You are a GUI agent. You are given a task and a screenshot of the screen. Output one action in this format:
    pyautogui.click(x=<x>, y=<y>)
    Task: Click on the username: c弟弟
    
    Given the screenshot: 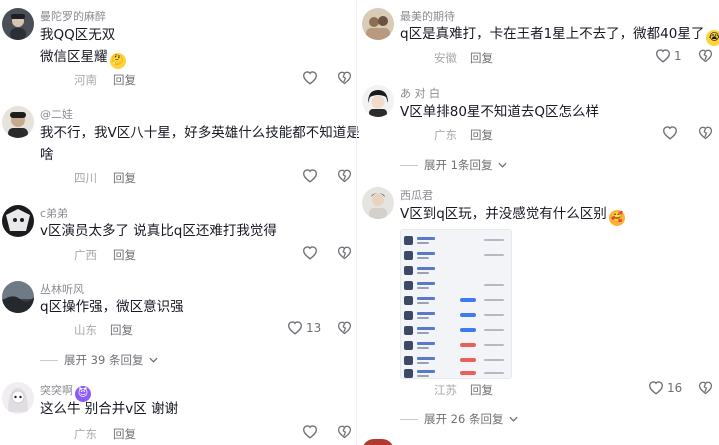 What is the action you would take?
    pyautogui.click(x=54, y=213)
    